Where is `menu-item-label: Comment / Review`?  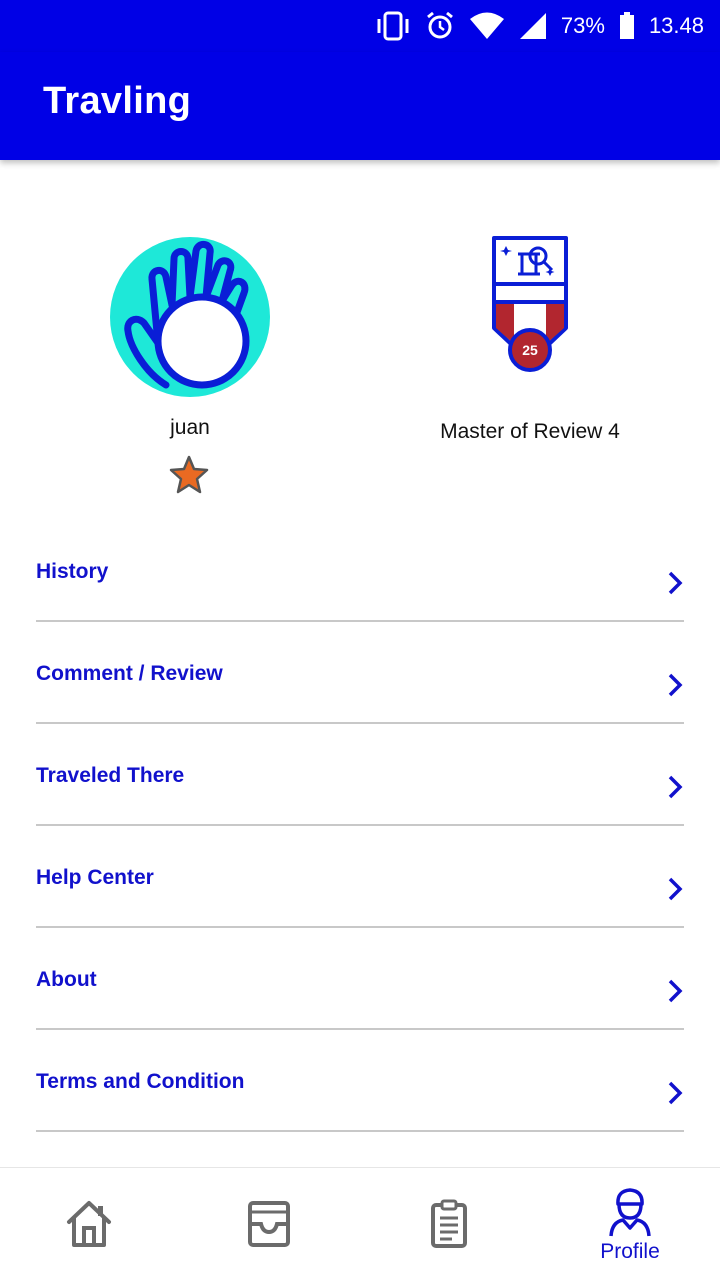
menu-item-label: Comment / Review is located at coordinates (129, 673).